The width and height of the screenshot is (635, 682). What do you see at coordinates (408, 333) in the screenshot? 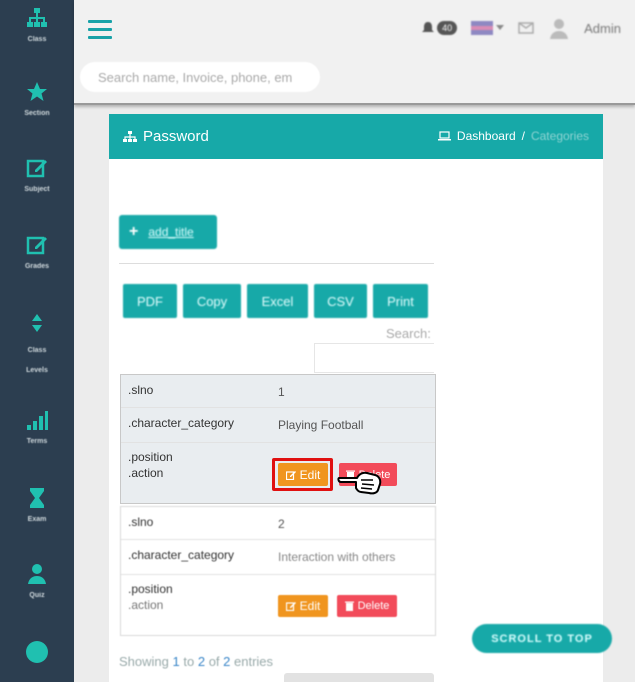
I see `table-search-label: Search:` at bounding box center [408, 333].